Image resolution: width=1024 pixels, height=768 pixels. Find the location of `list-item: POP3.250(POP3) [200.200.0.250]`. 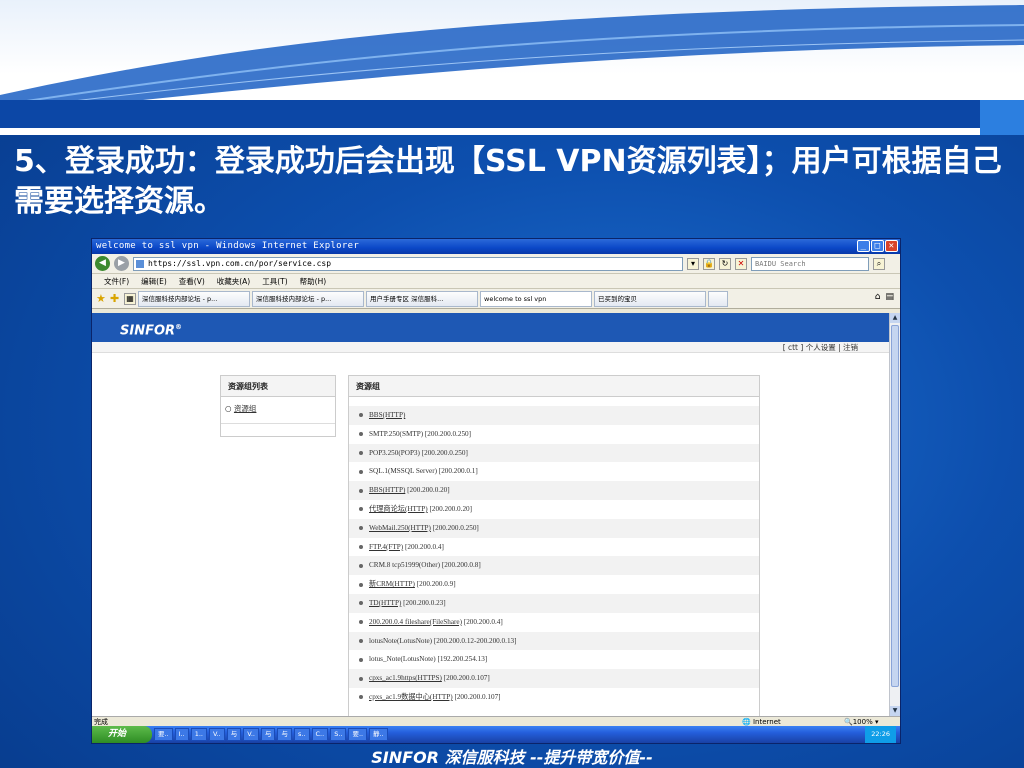

list-item: POP3.250(POP3) [200.200.0.250] is located at coordinates (554, 453).